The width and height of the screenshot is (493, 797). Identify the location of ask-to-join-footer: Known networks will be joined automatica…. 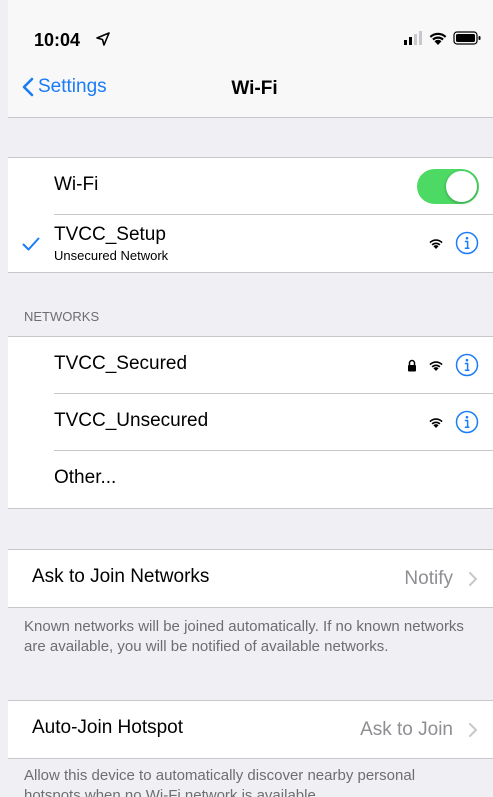
(244, 636).